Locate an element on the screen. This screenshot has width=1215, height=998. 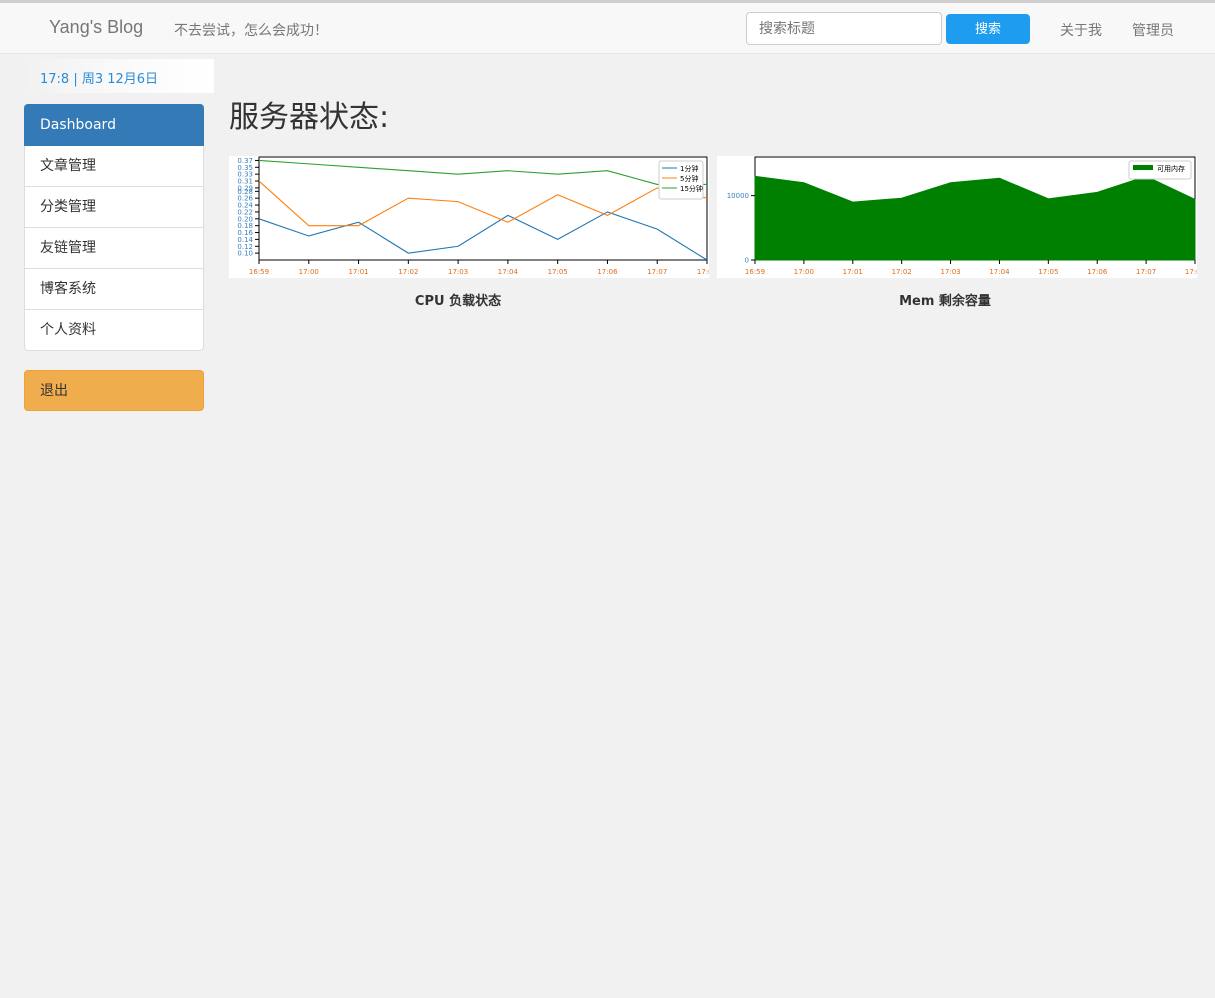
y-tick-label: 0.31 is located at coordinates (245, 182).